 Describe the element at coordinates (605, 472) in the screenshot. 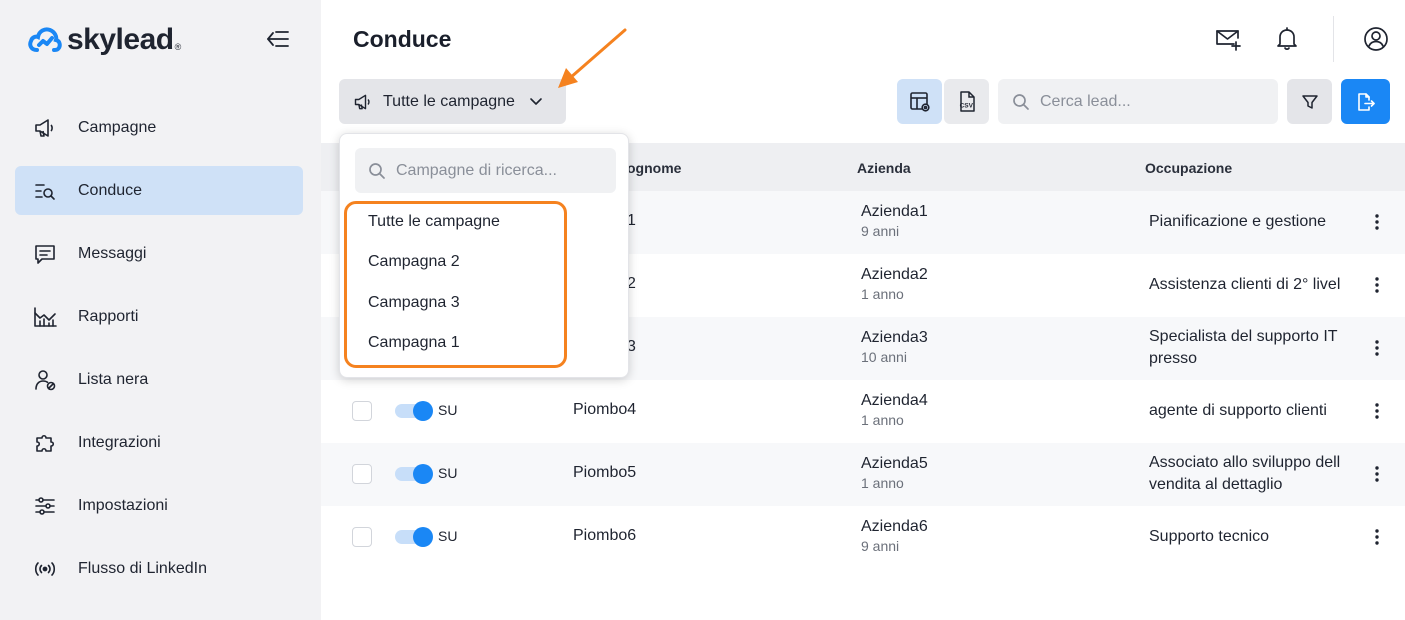

I see `lead-last-name: Piombo5` at that location.